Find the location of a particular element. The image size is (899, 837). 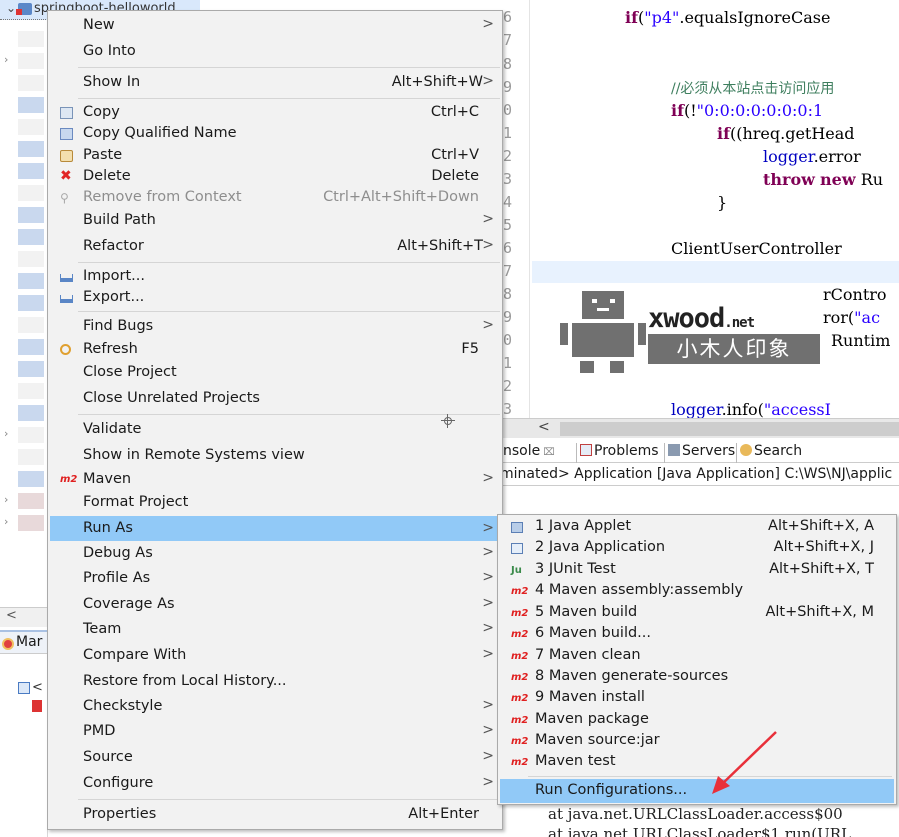

menu-item-label: Remove from Context is located at coordinates (162, 197).